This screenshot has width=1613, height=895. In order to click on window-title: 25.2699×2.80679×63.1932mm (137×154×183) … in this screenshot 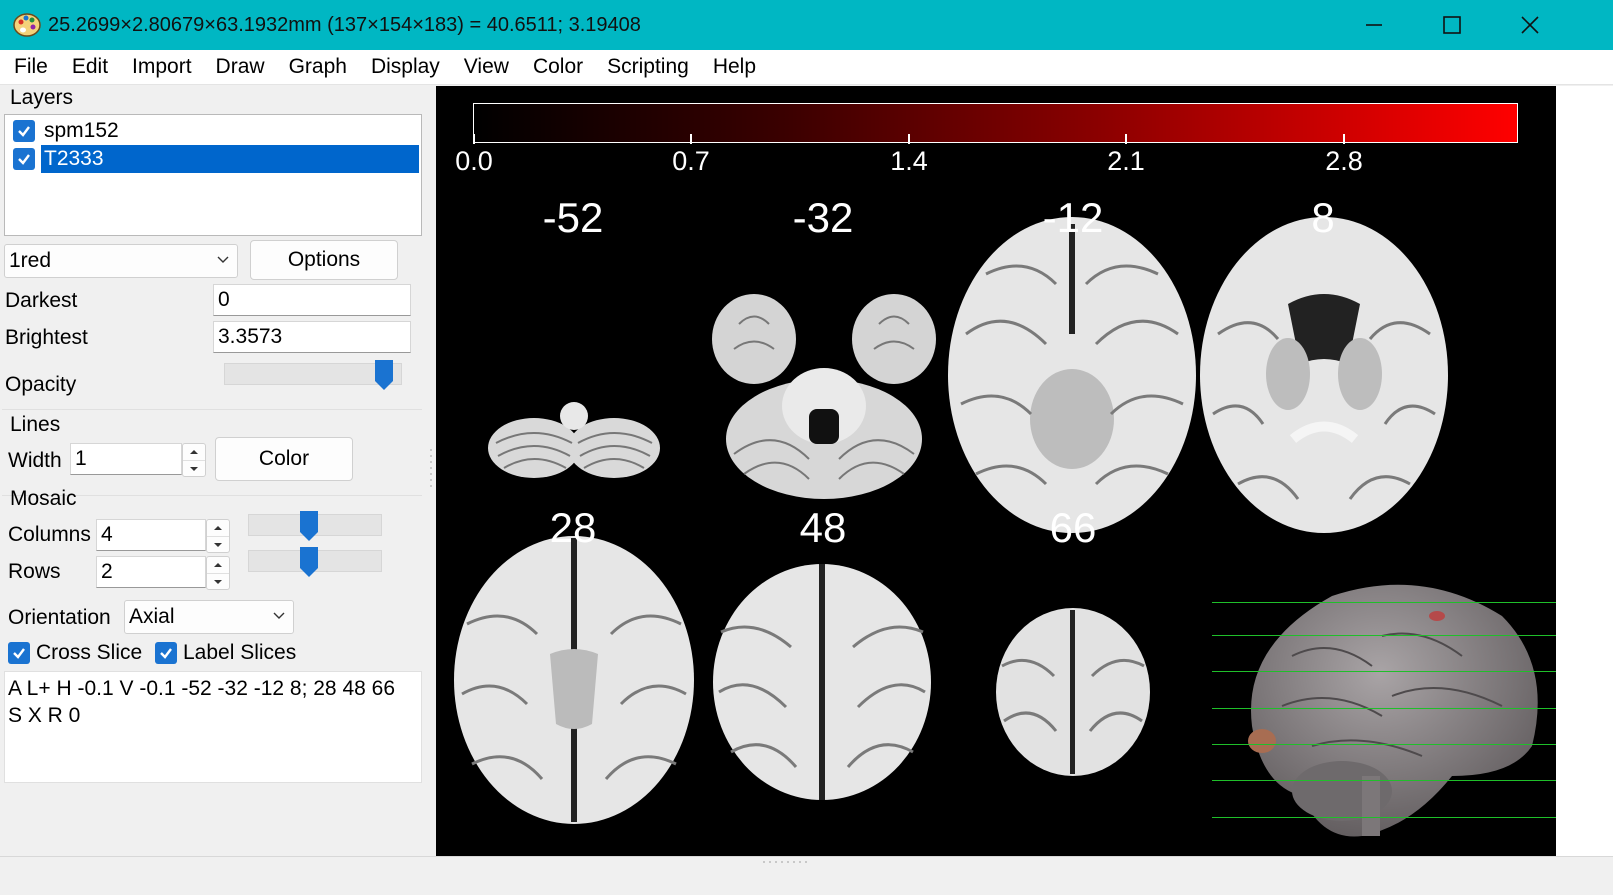, I will do `click(344, 24)`.